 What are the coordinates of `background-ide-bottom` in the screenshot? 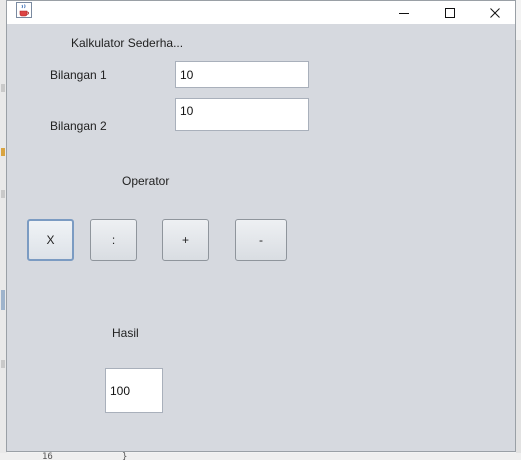 It's located at (260, 456).